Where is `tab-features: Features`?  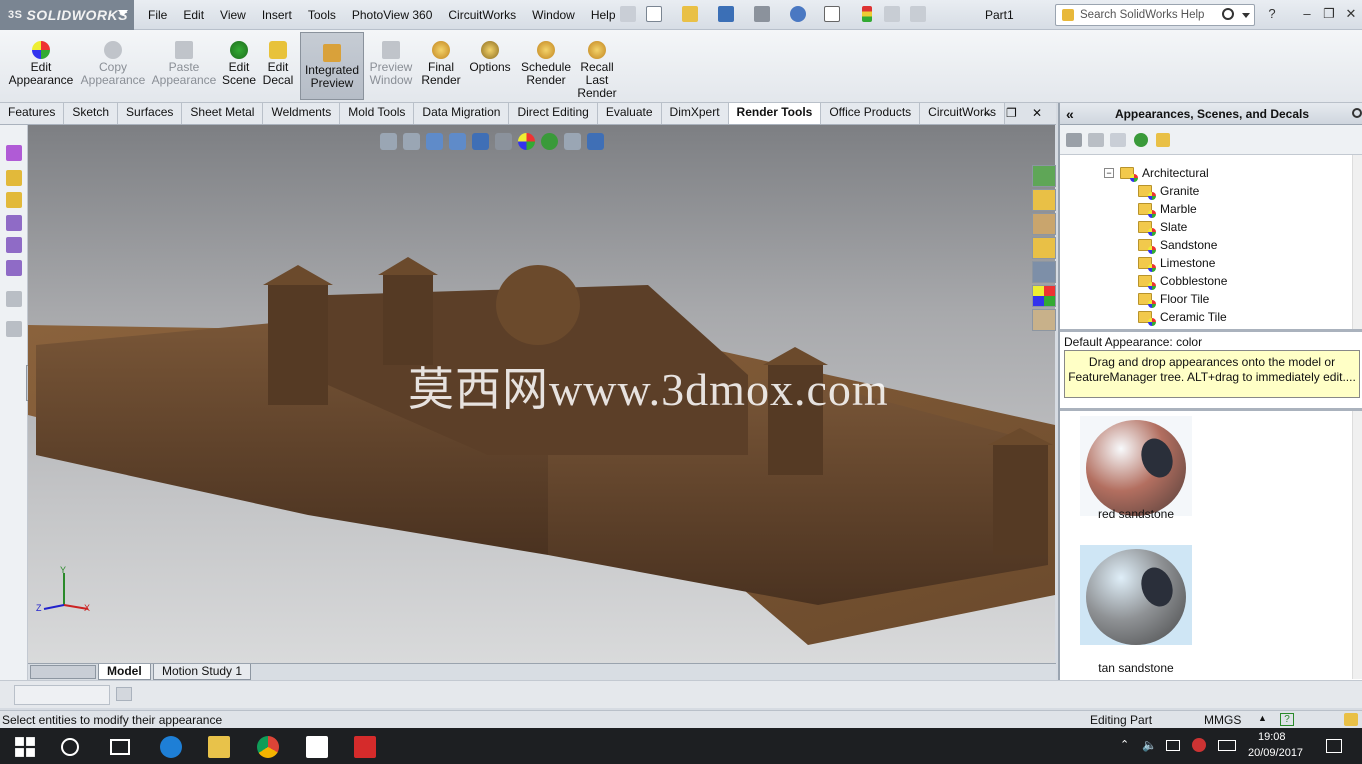
tab-features: Features is located at coordinates (32, 113).